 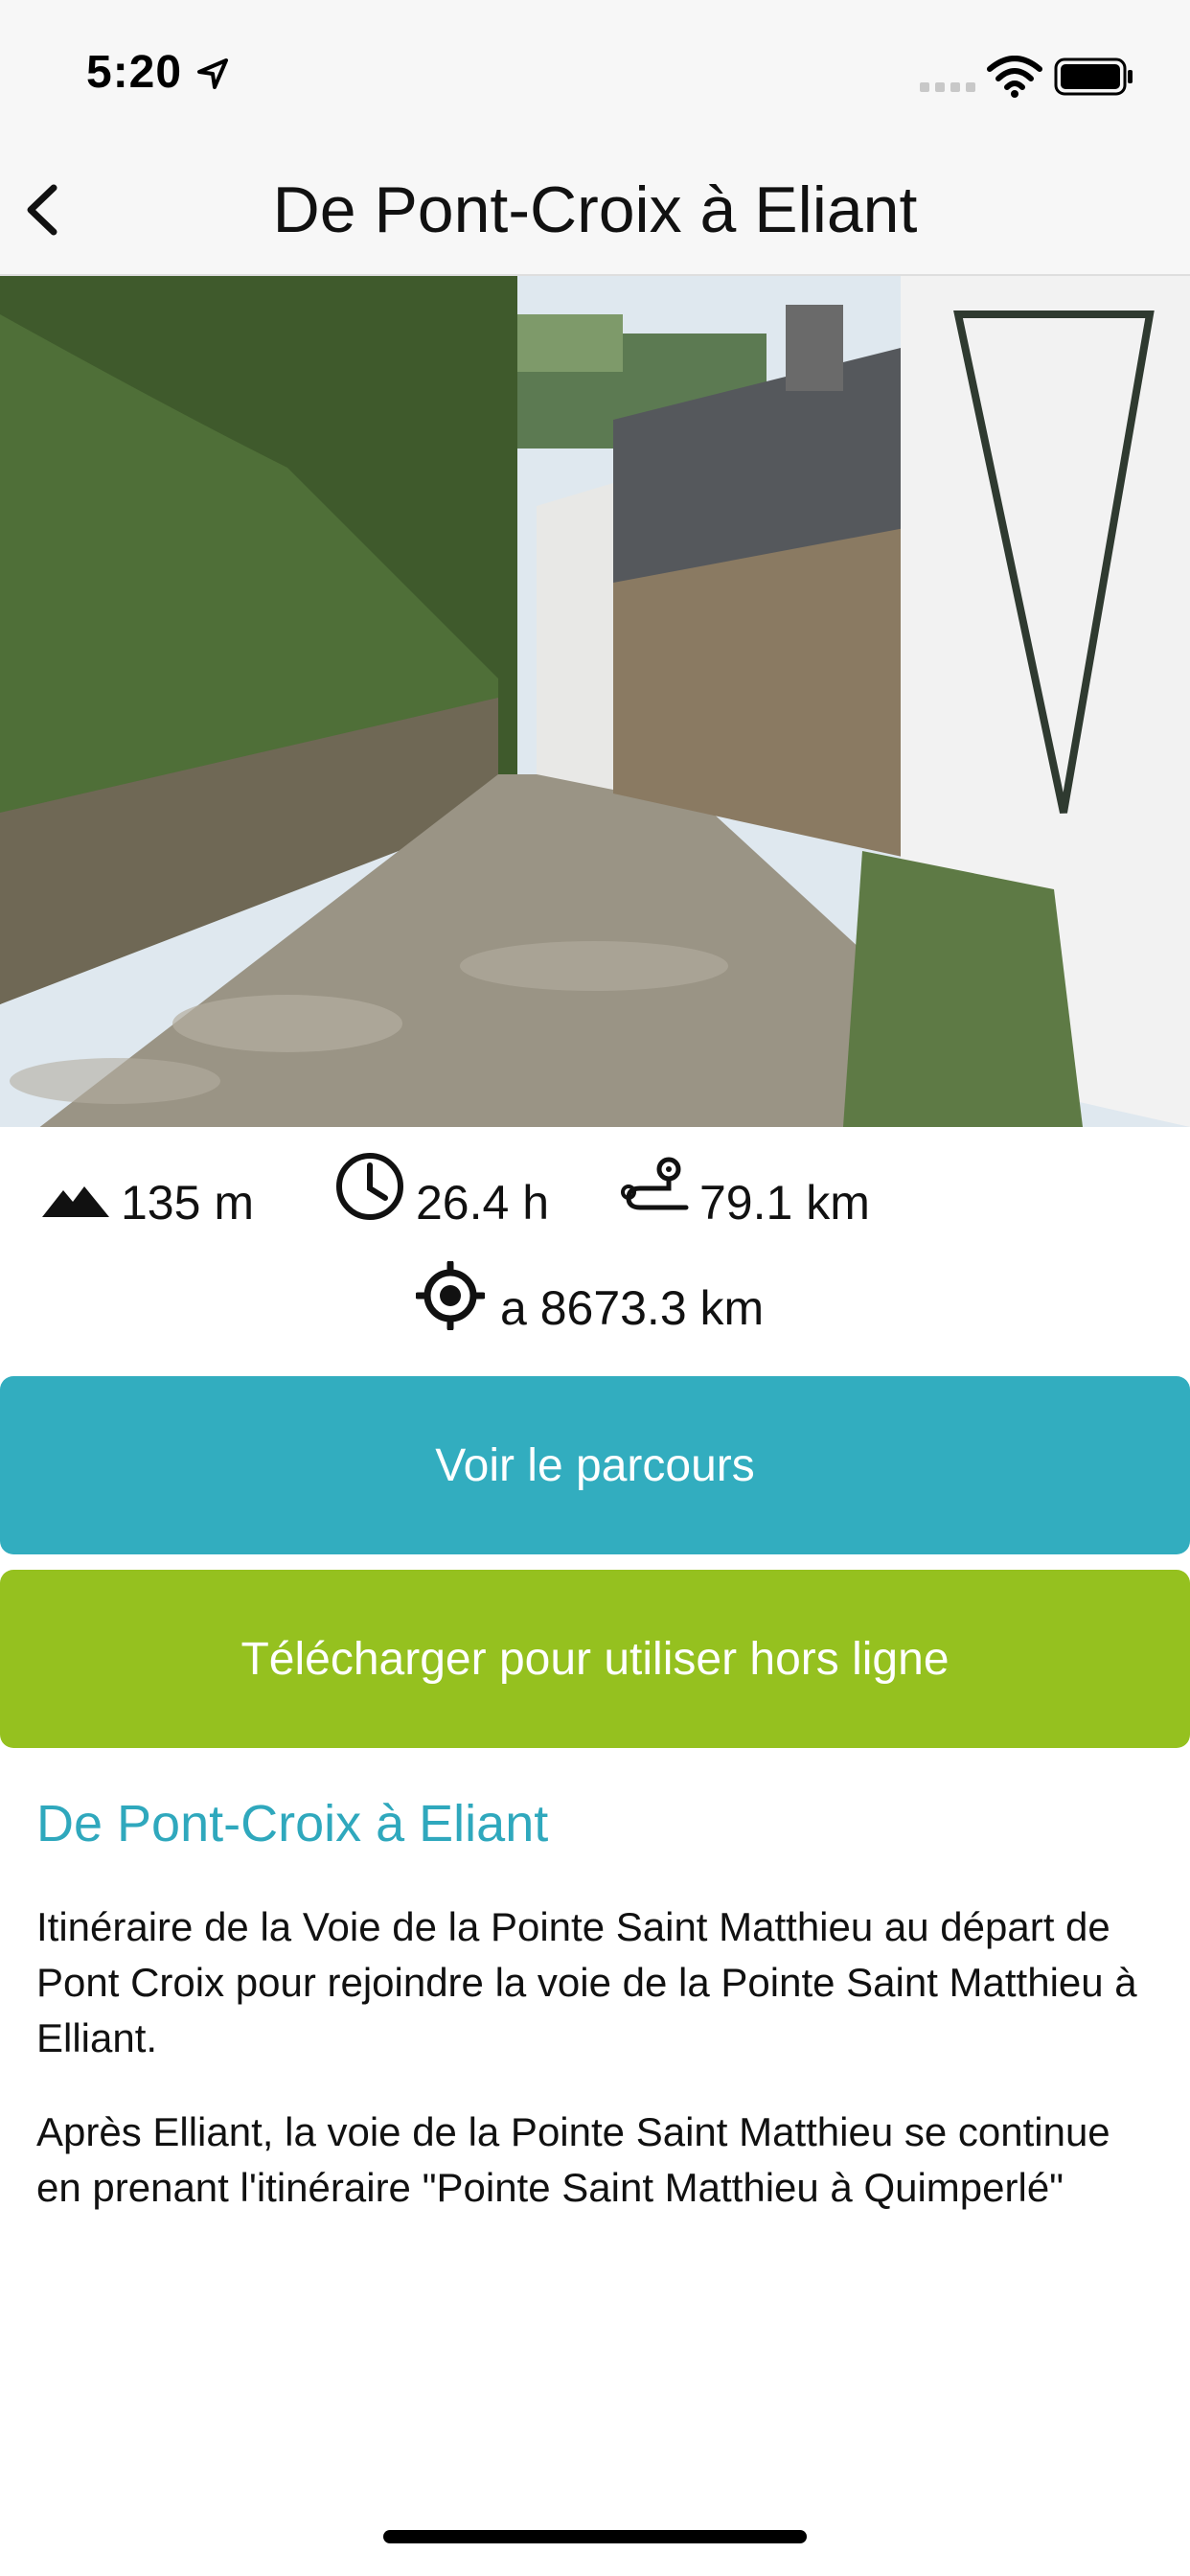 What do you see at coordinates (451, 1295) in the screenshot?
I see `crosshair-location-icon` at bounding box center [451, 1295].